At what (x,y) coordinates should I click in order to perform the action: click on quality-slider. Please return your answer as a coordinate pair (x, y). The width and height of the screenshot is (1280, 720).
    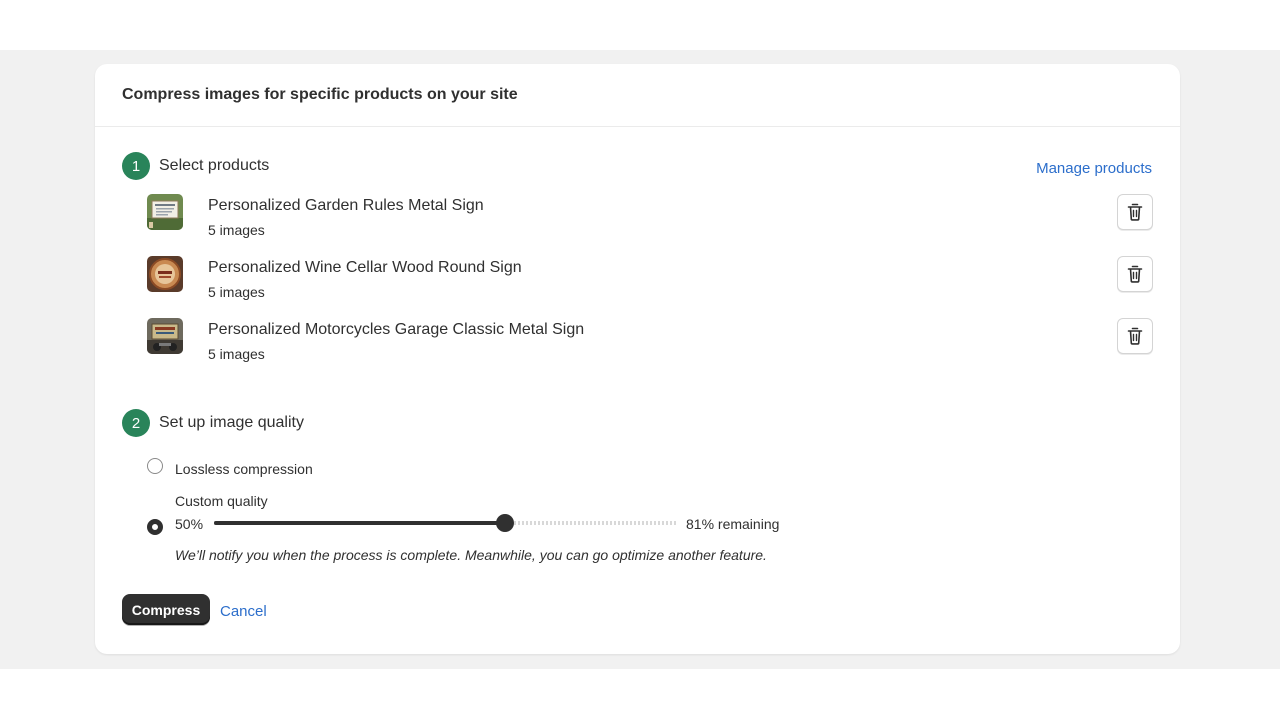
    Looking at the image, I should click on (445, 523).